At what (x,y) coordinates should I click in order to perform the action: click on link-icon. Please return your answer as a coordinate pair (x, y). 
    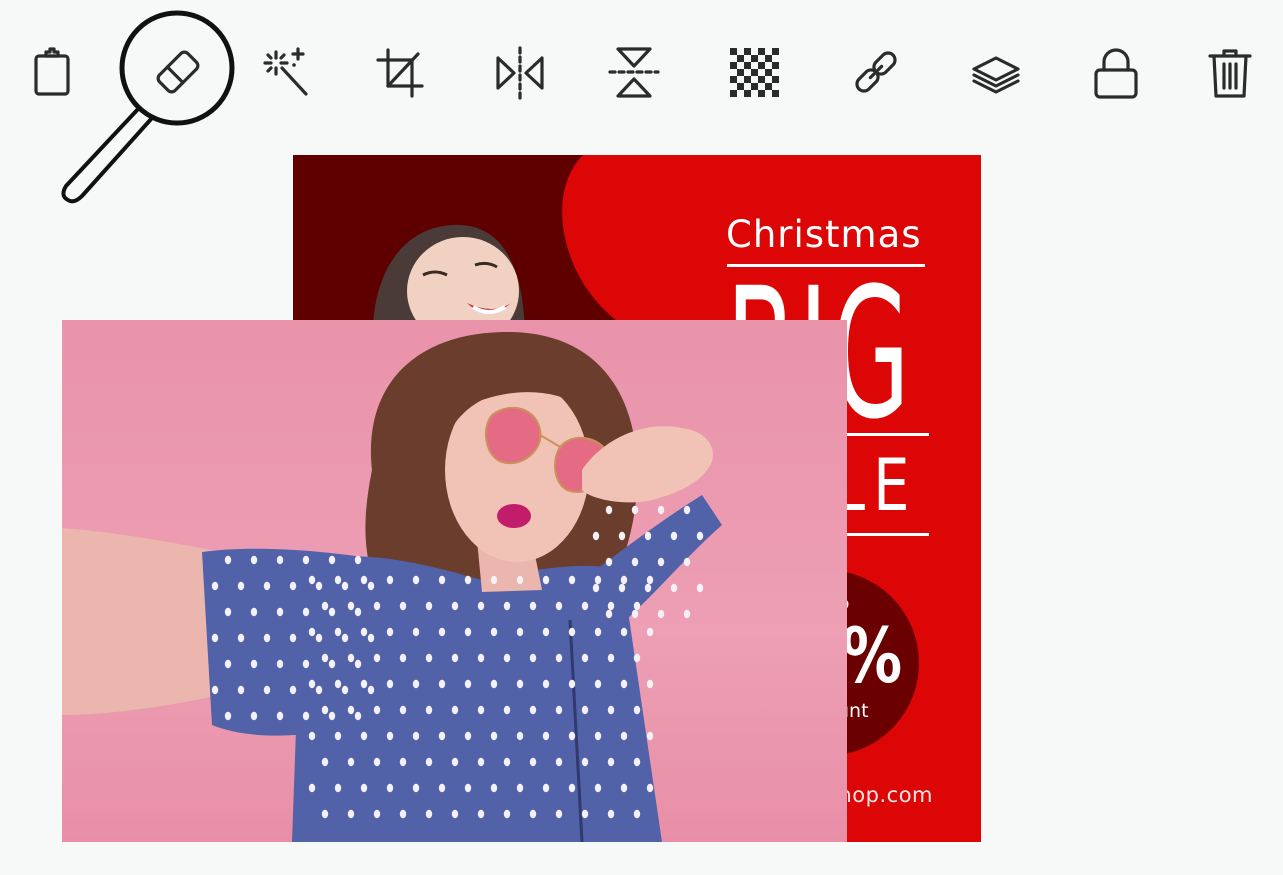
    Looking at the image, I should click on (876, 72).